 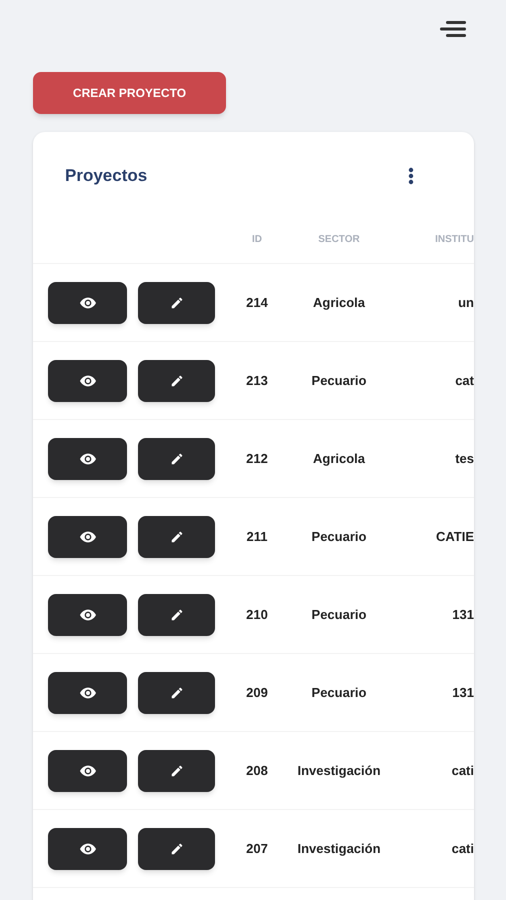 I want to click on column-header: INSTITU, so click(x=454, y=240).